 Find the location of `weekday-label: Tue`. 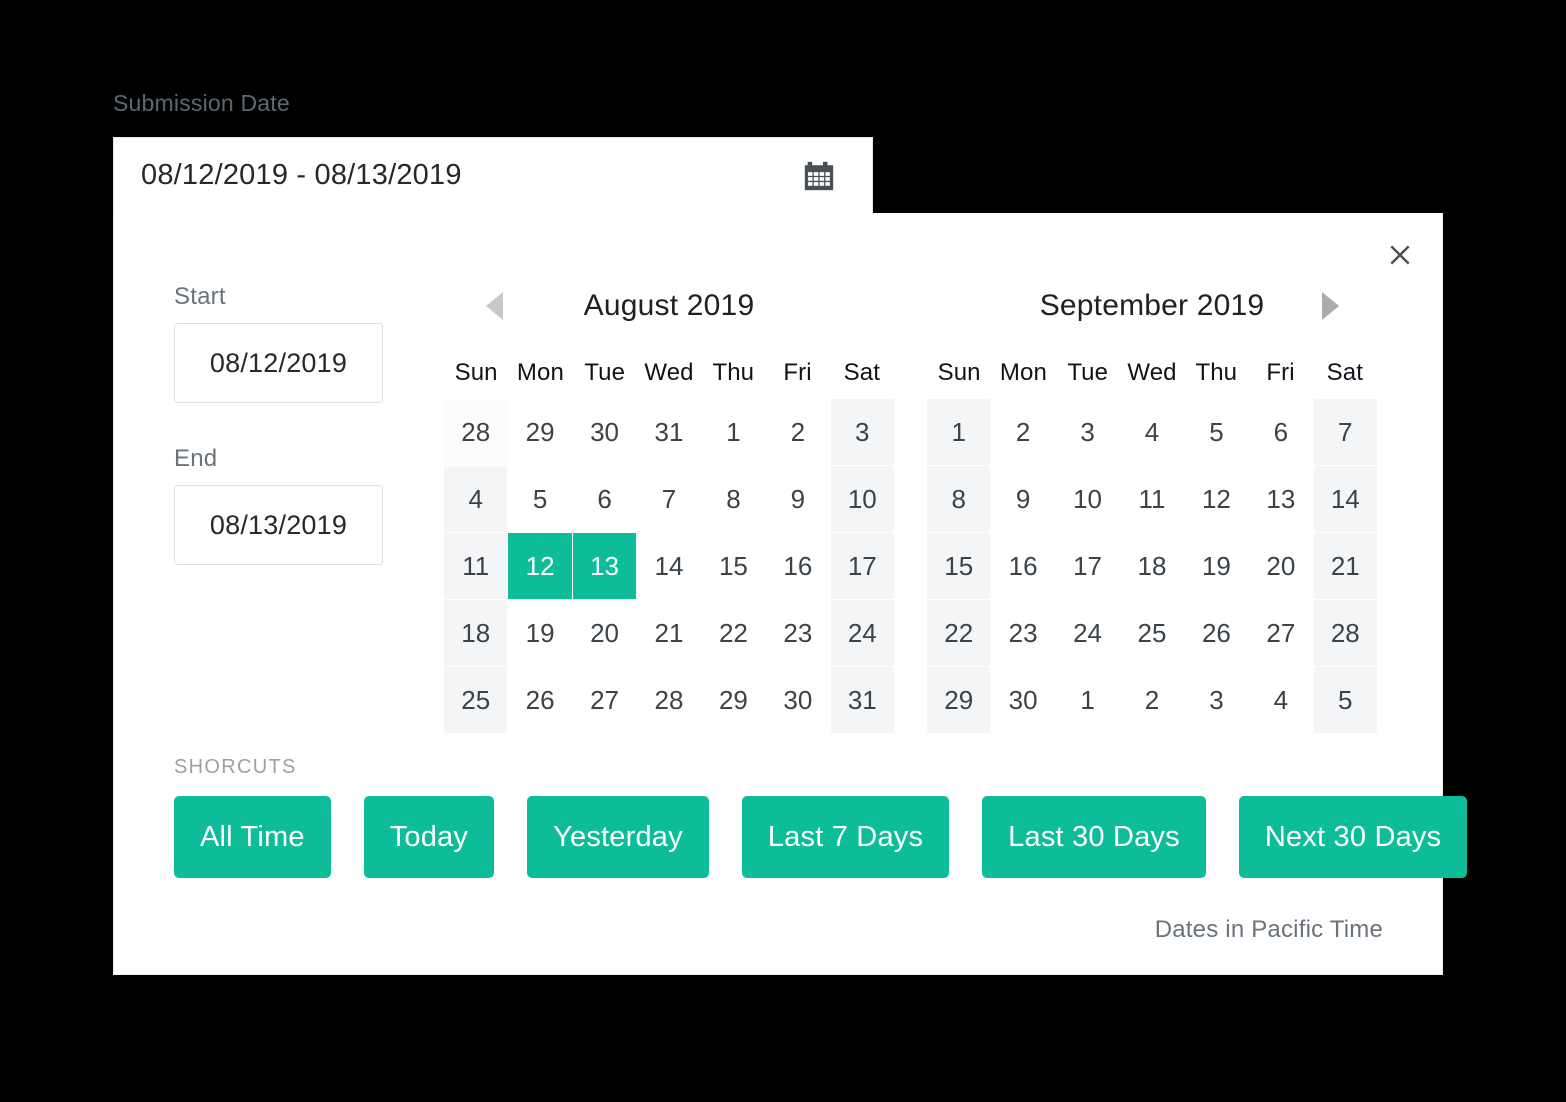

weekday-label: Tue is located at coordinates (605, 372).